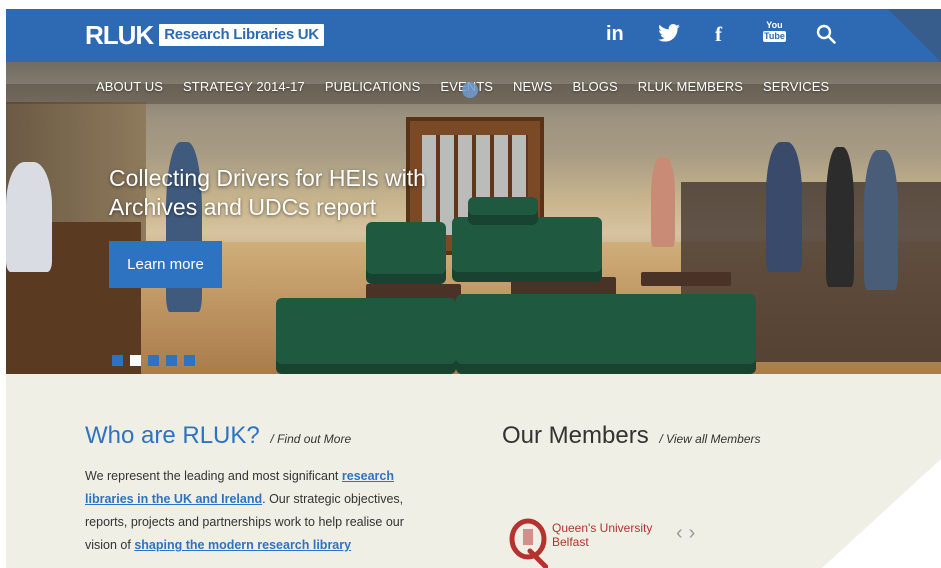 Image resolution: width=941 pixels, height=568 pixels. I want to click on nav-publications: PUBLICATIONS, so click(373, 86).